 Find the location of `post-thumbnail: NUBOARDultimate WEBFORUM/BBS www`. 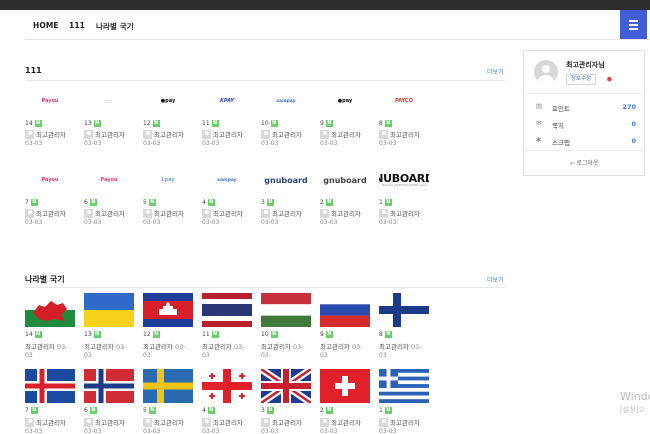

post-thumbnail: NUBOARDultimate WEBFORUM/BBS www is located at coordinates (404, 180).